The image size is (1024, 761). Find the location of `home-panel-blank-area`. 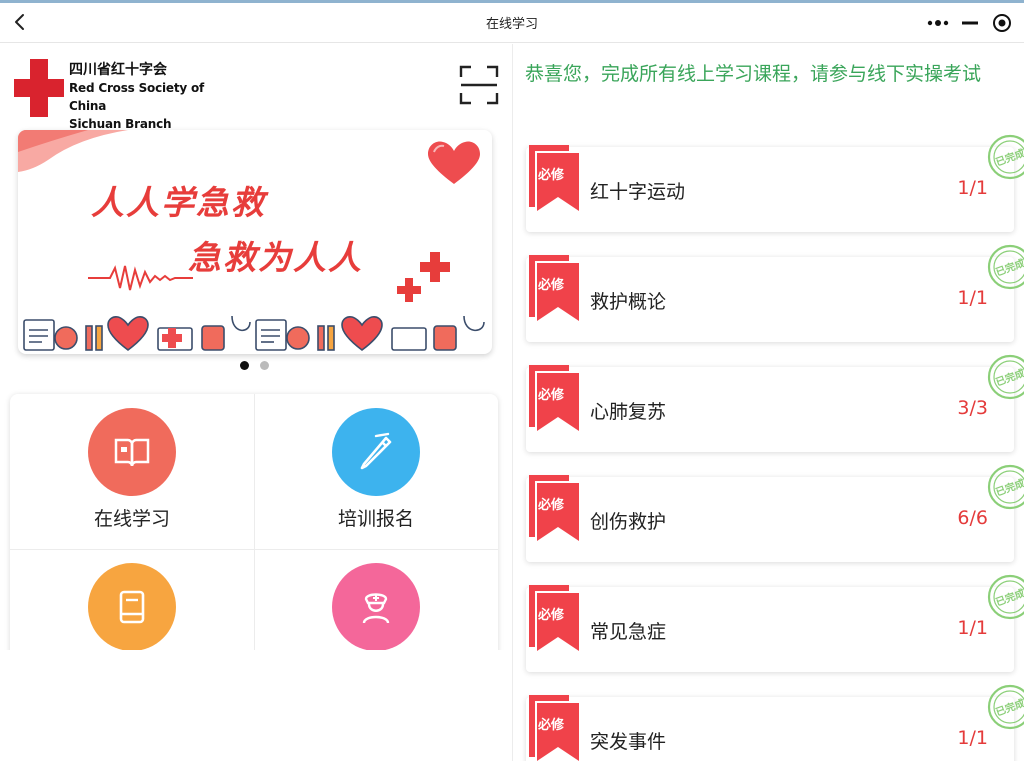

home-panel-blank-area is located at coordinates (256, 705).